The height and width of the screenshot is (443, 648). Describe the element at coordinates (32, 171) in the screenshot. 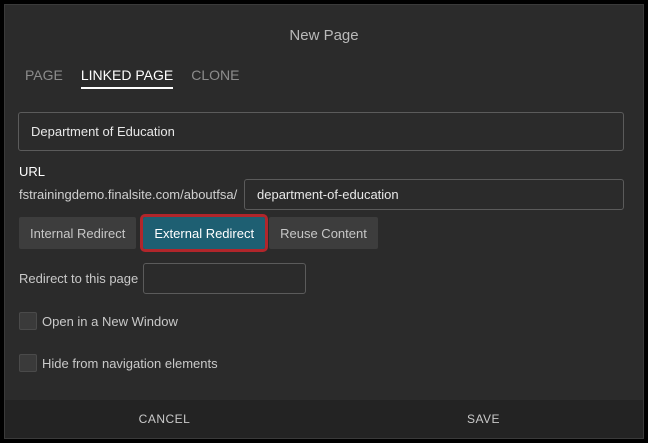

I see `url-label: URL` at that location.